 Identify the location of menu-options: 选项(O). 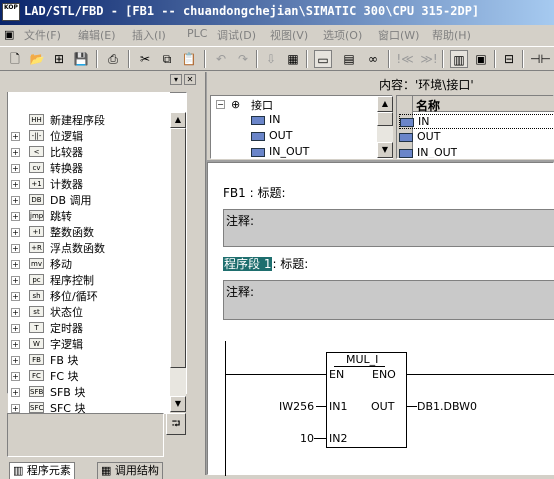
(342, 35).